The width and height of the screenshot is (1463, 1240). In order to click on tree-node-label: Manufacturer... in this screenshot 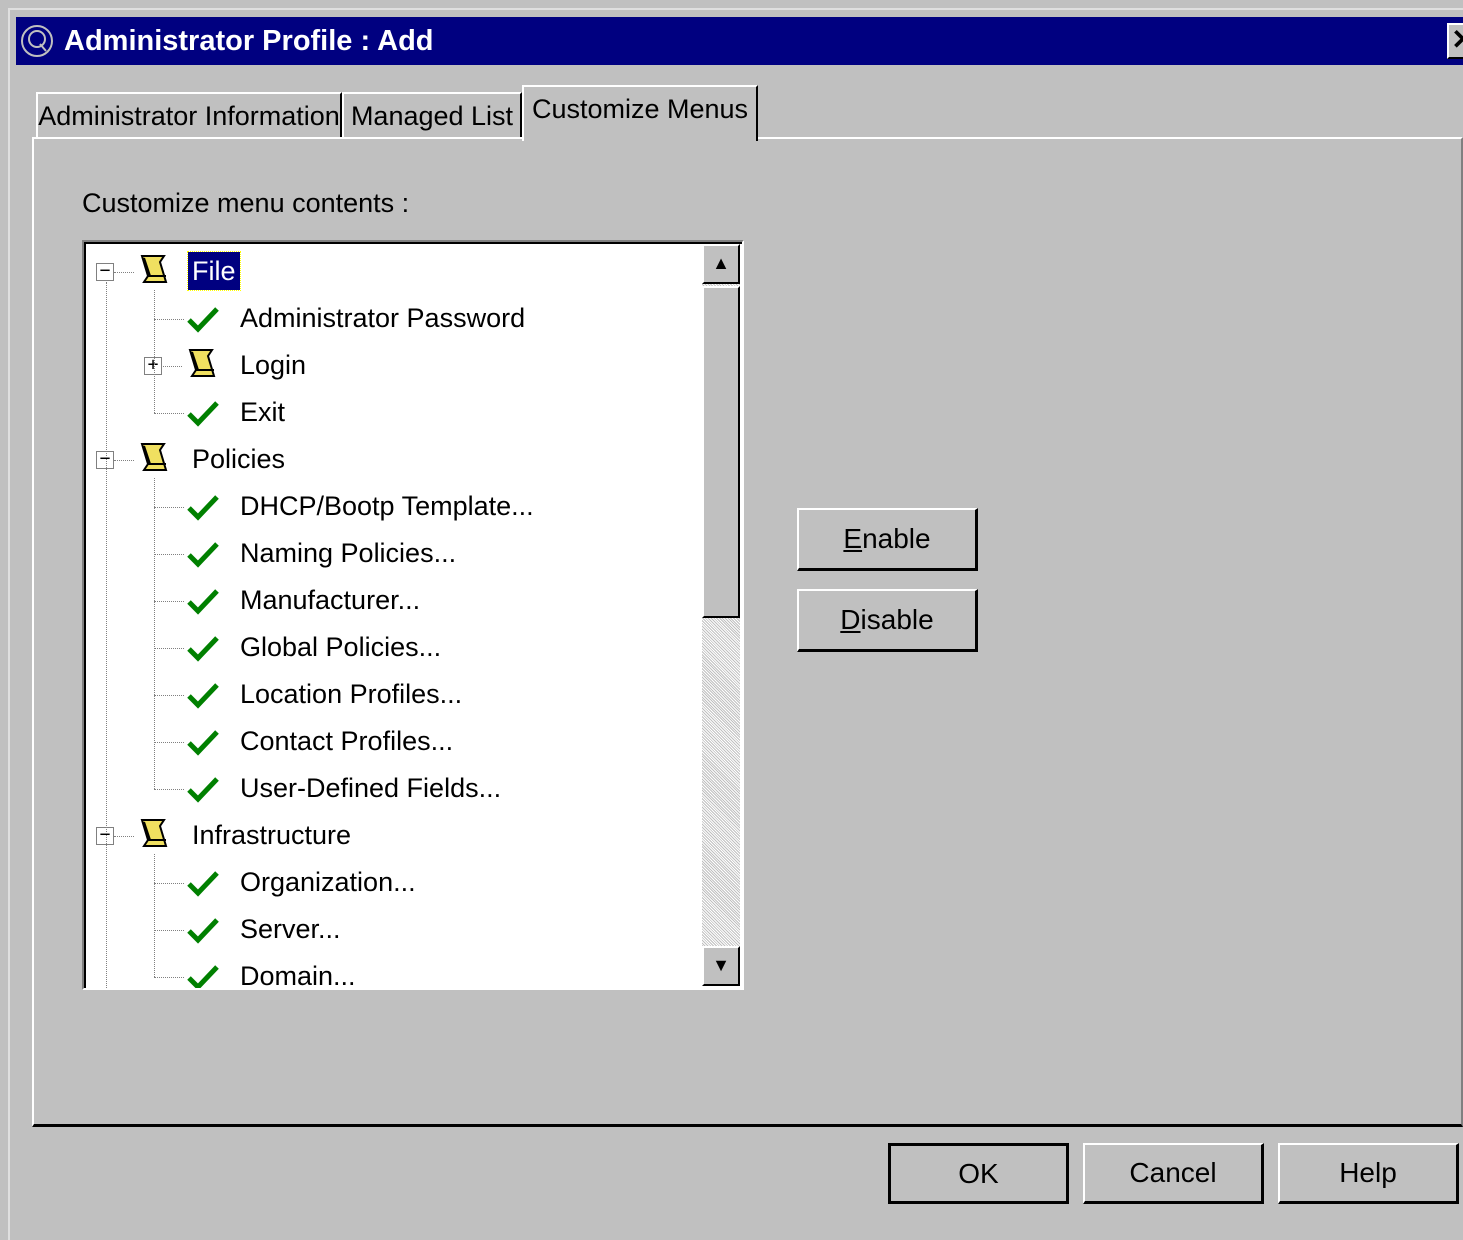, I will do `click(330, 600)`.